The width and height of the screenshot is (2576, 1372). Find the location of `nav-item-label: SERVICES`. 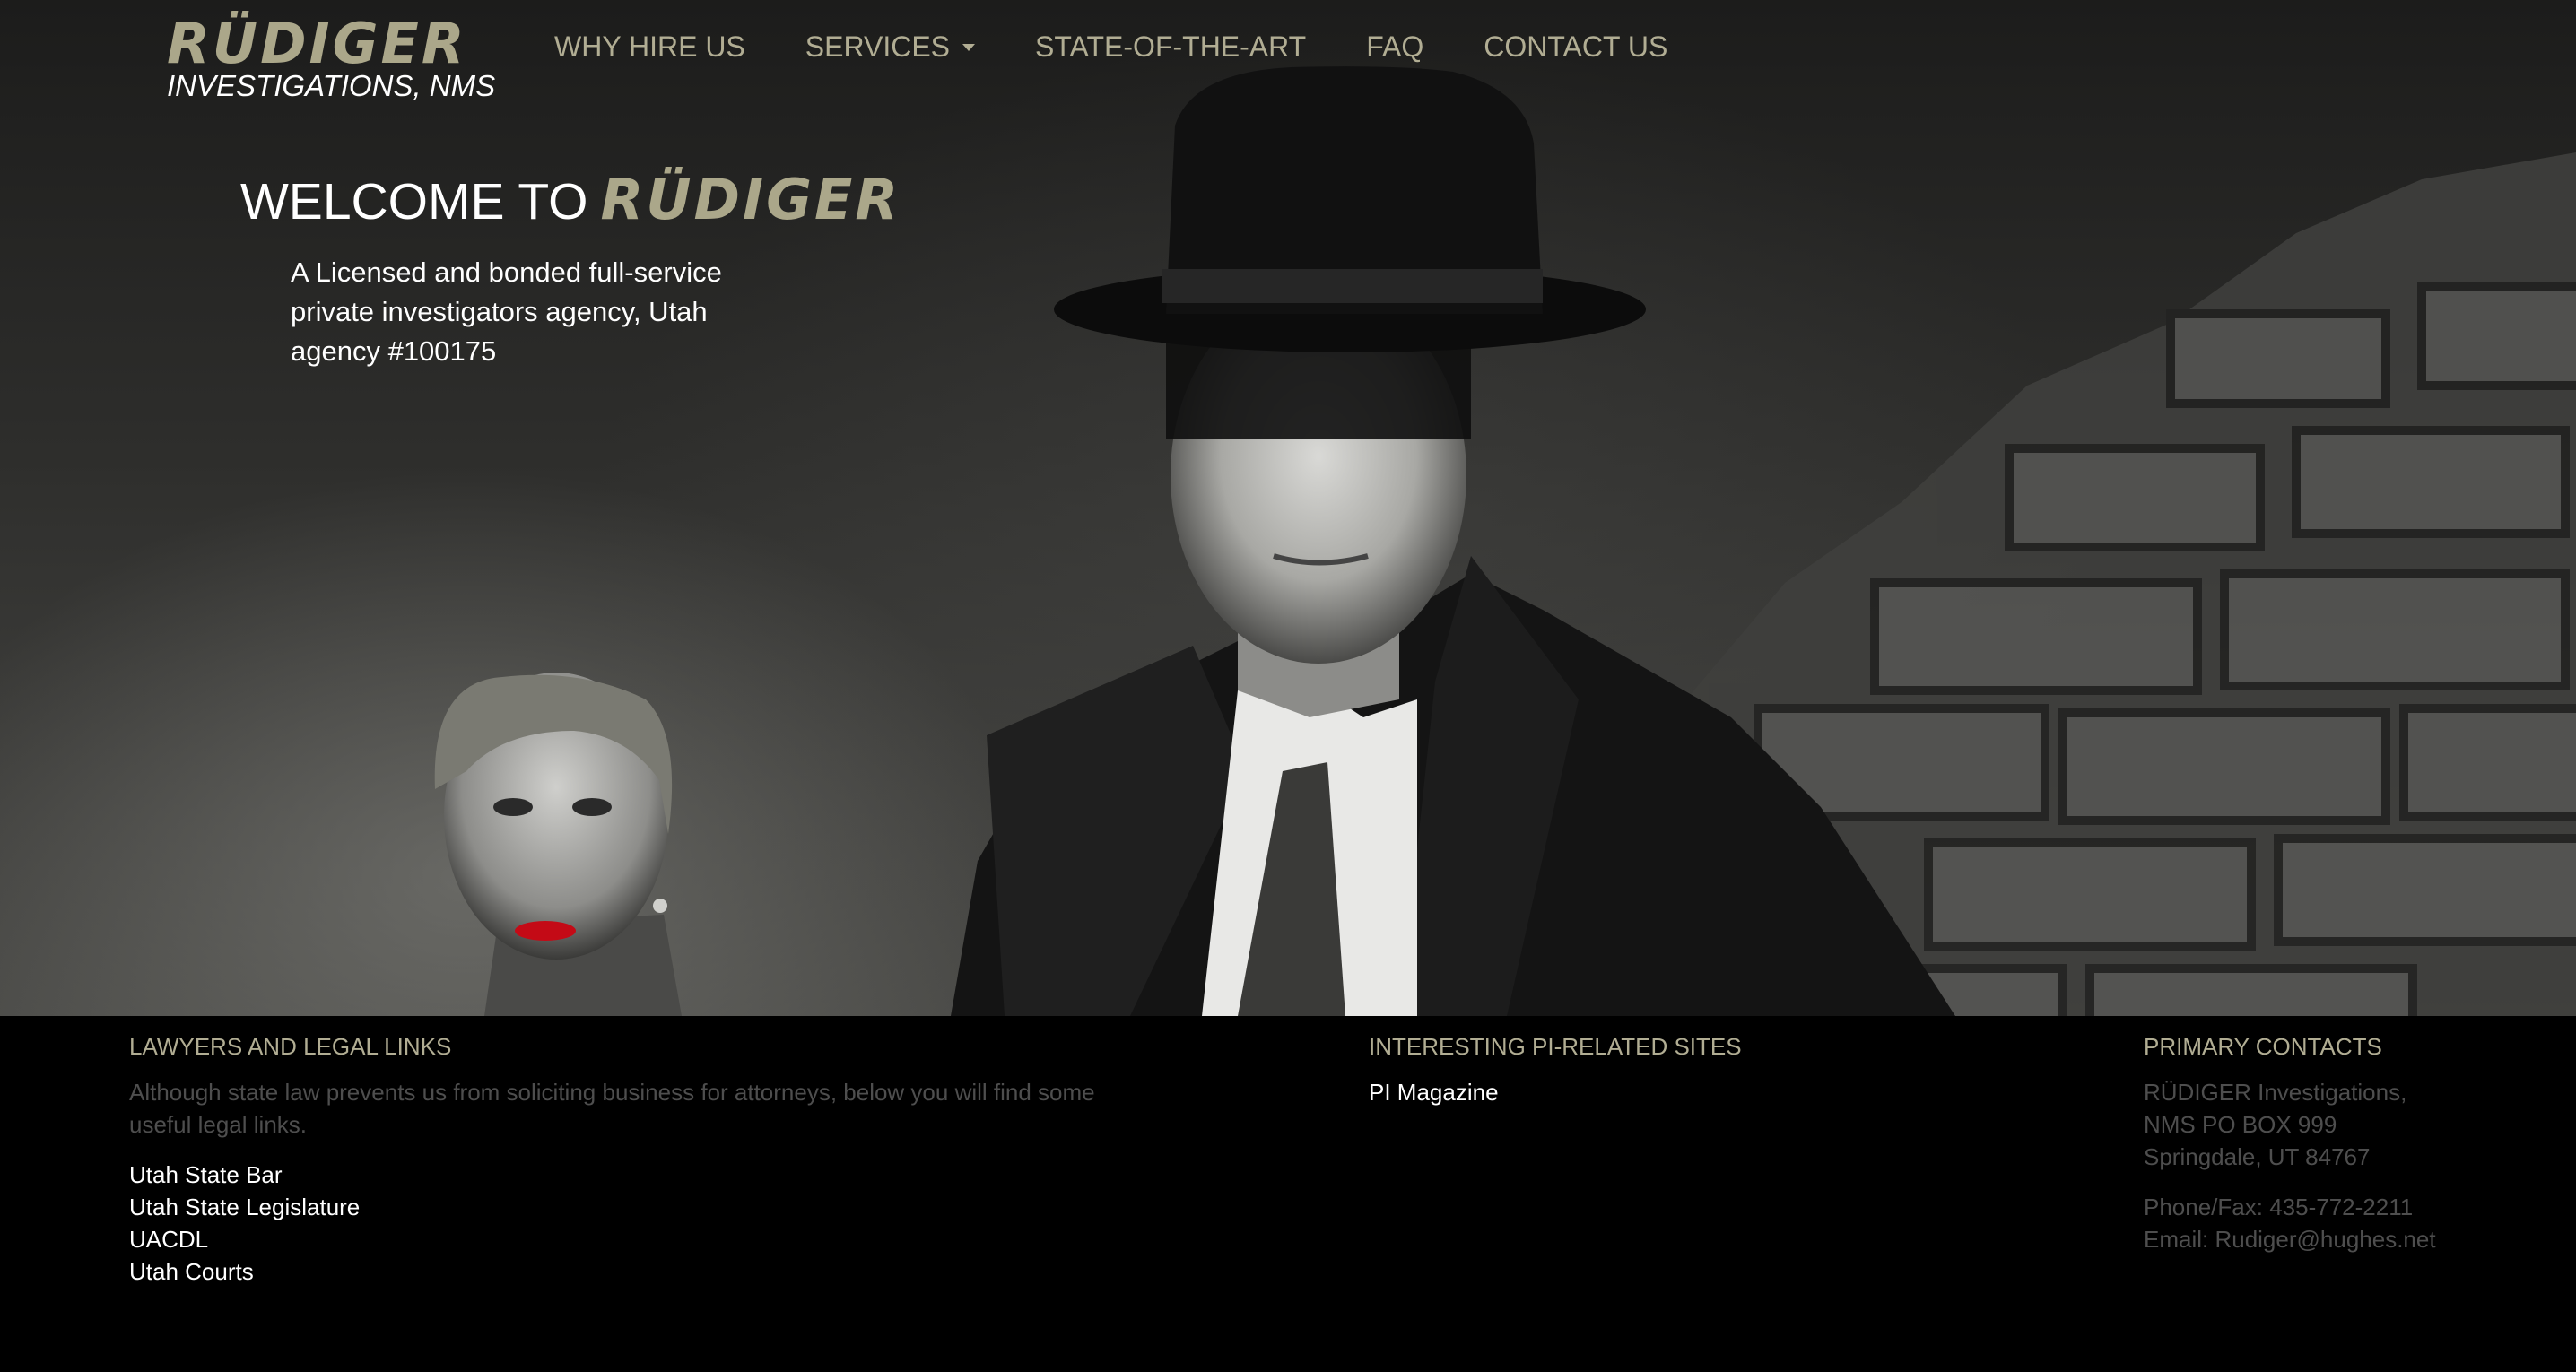

nav-item-label: SERVICES is located at coordinates (878, 46).